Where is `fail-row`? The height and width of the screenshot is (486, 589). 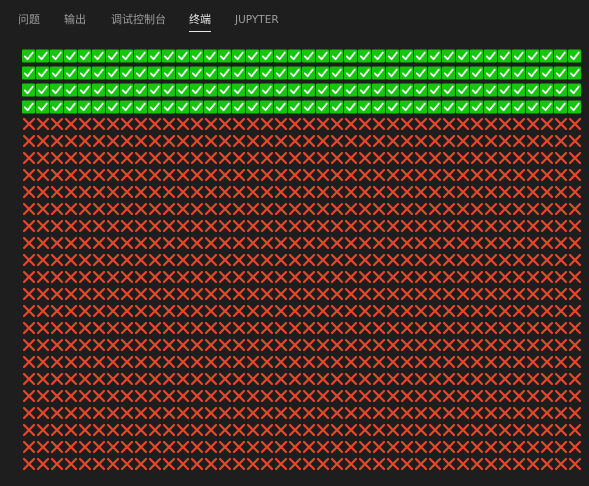
fail-row is located at coordinates (302, 260).